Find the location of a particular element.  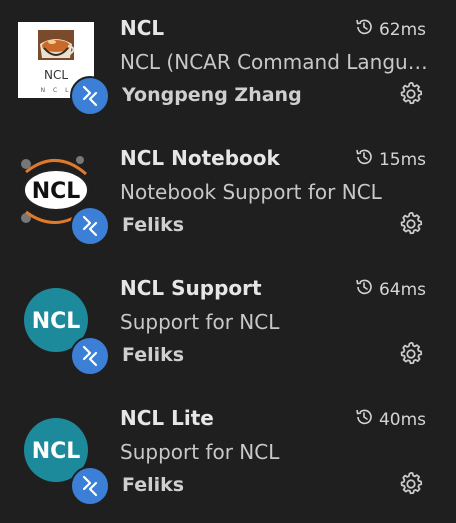

extension-description: Notebook Support for NCL is located at coordinates (251, 192).